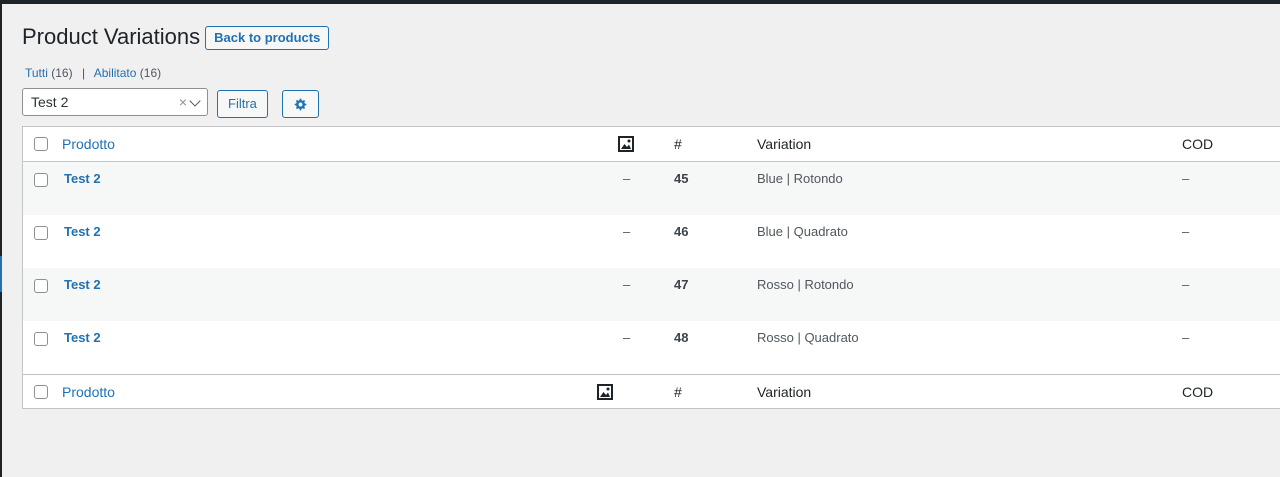  Describe the element at coordinates (150, 73) in the screenshot. I see `view-enabled-count: (16)` at that location.